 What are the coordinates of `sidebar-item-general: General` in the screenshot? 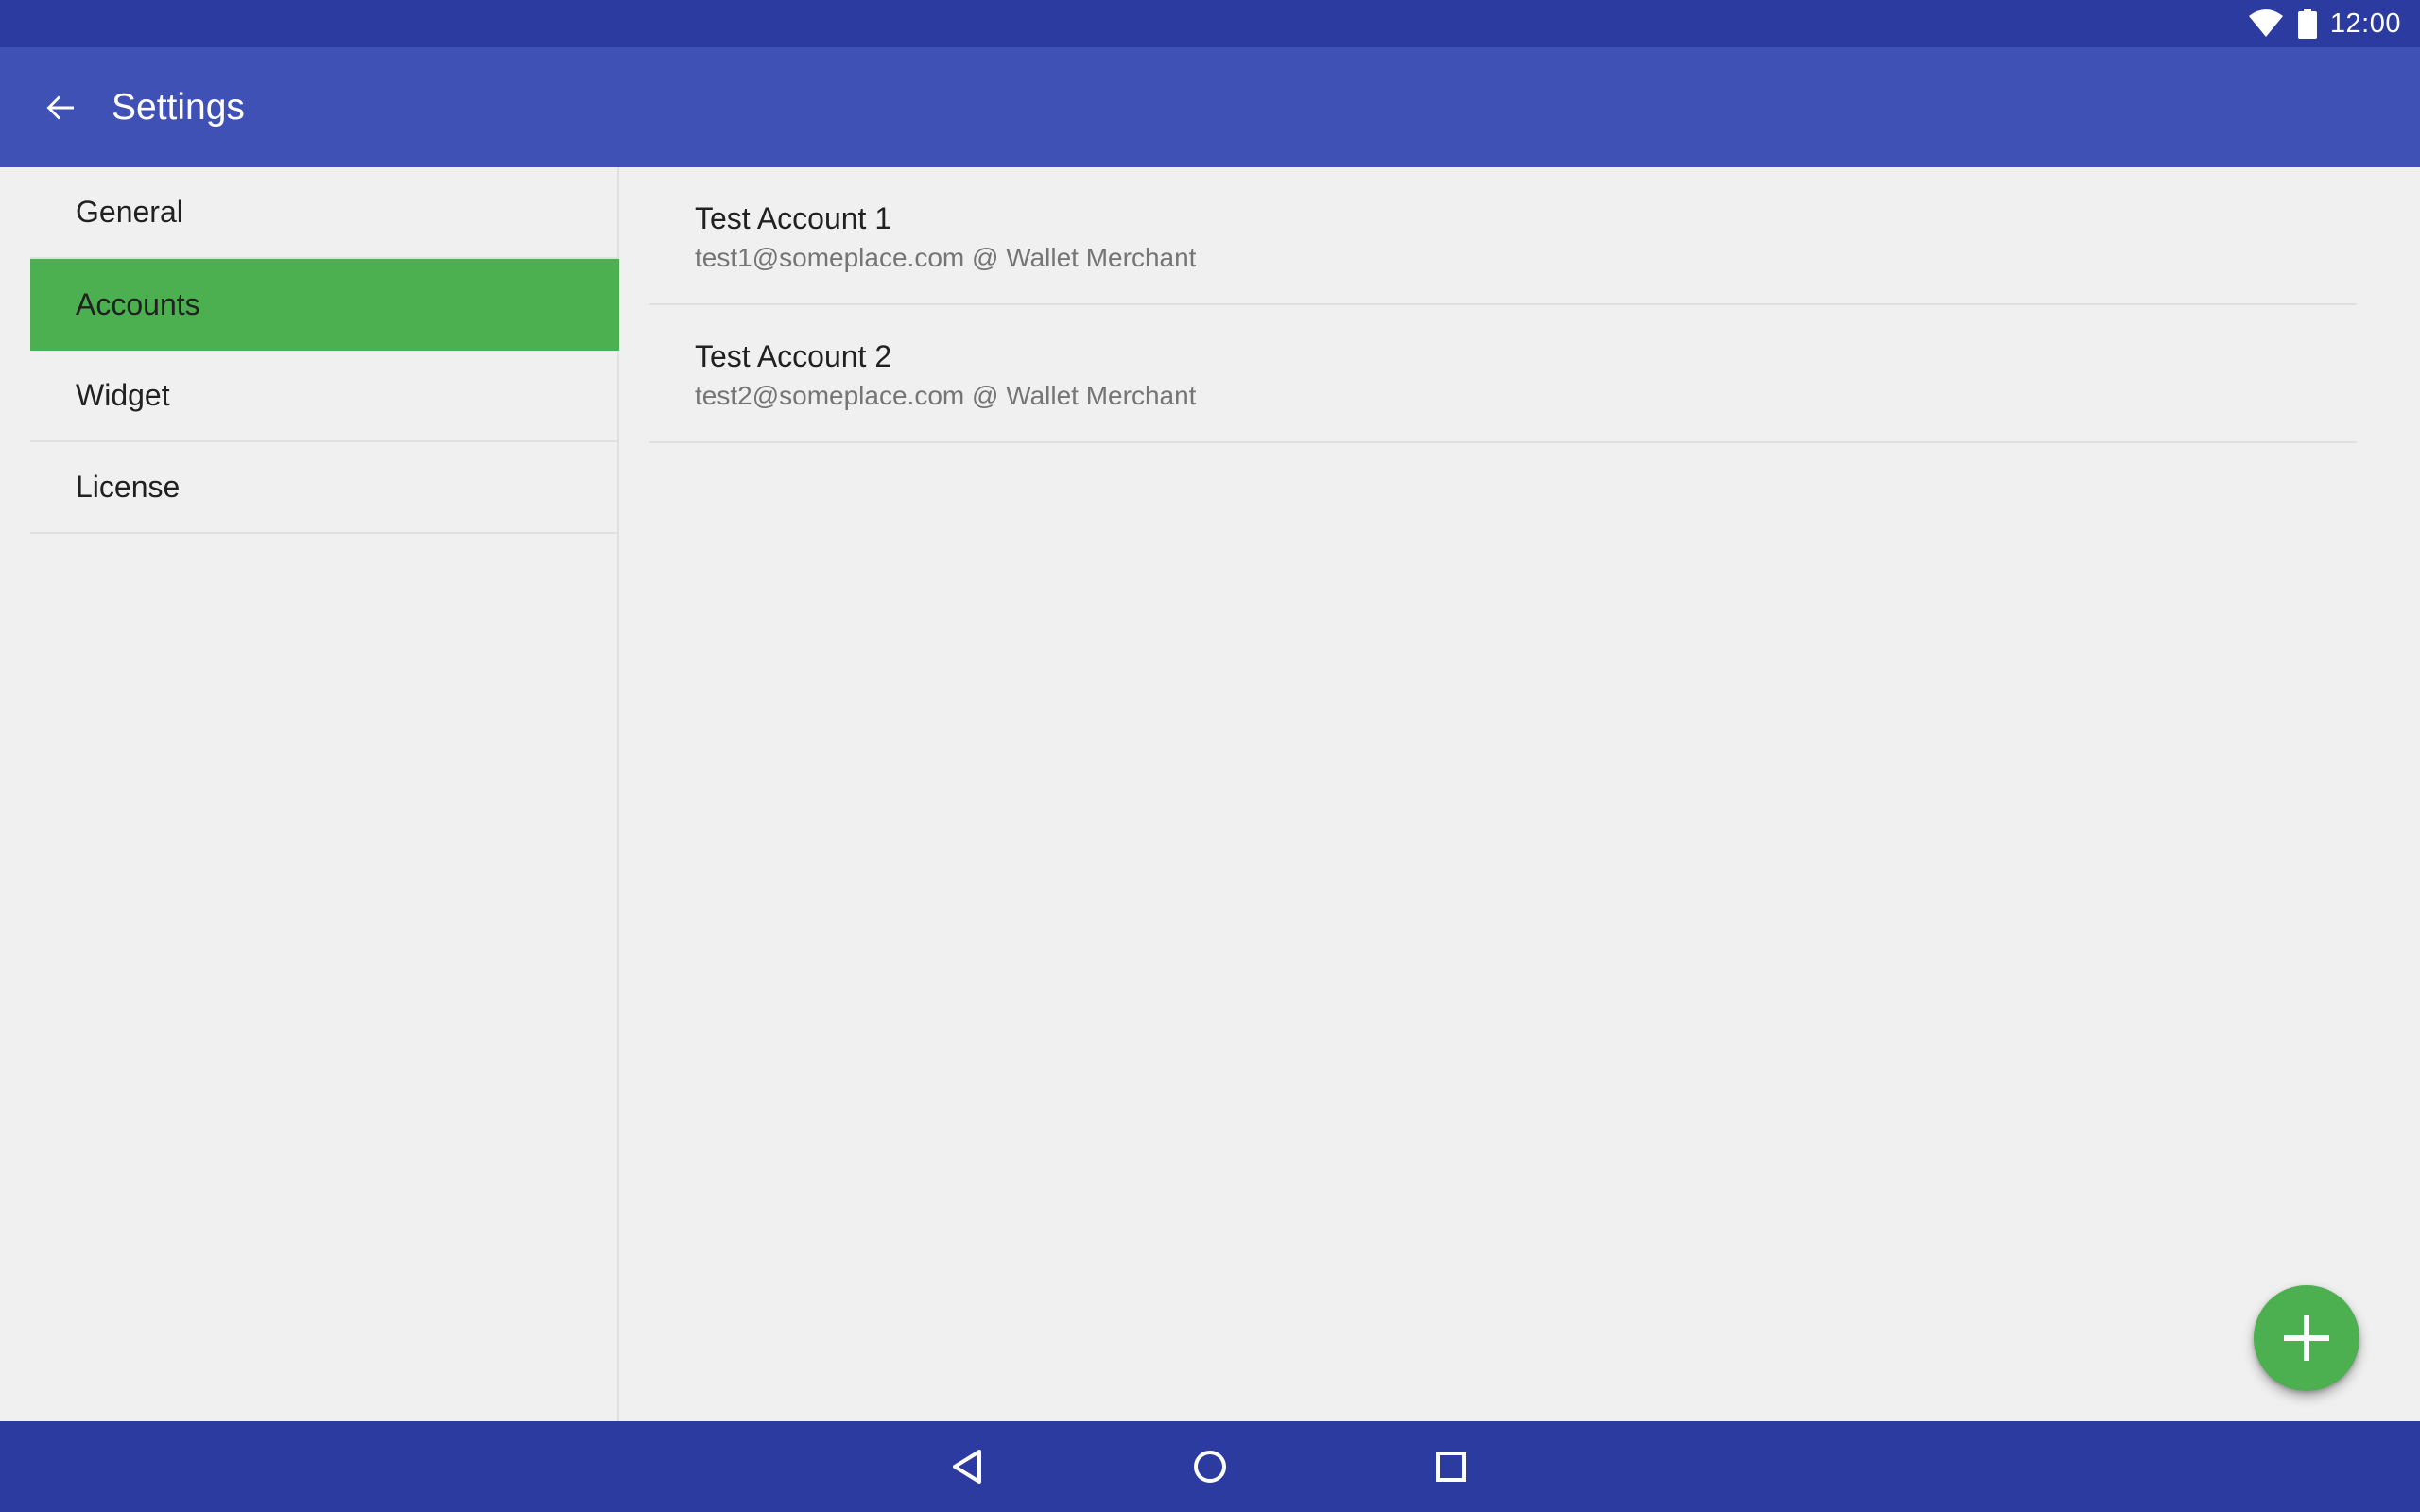 It's located at (325, 213).